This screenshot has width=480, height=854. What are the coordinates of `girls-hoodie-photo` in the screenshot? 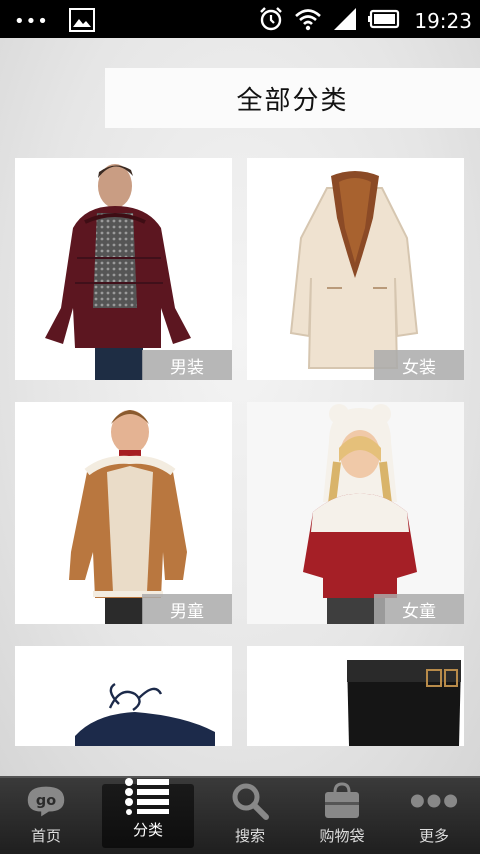 It's located at (355, 513).